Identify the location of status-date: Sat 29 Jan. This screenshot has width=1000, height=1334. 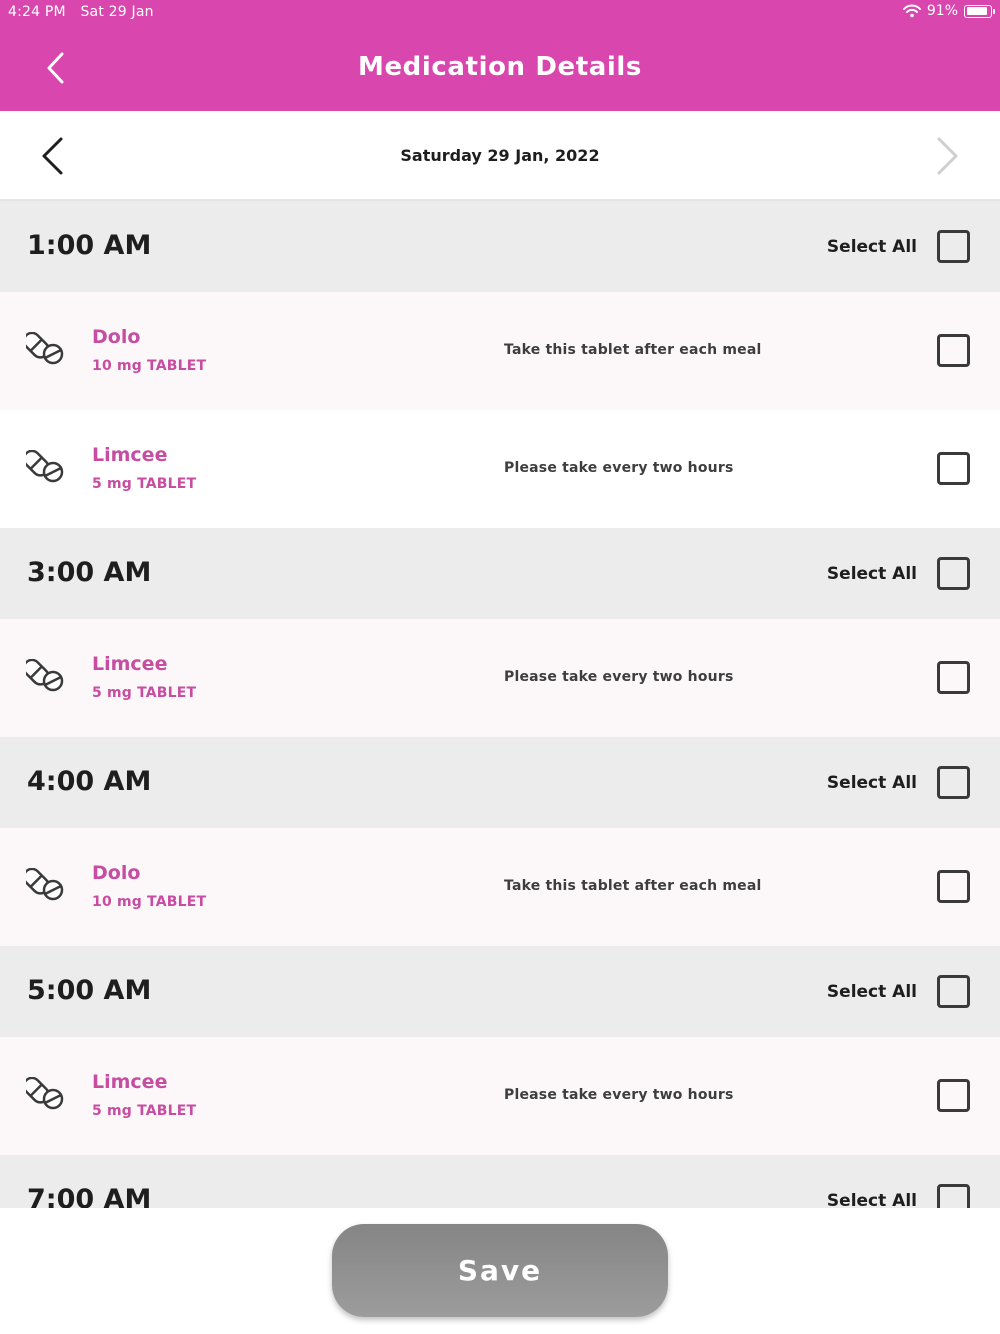
(117, 12).